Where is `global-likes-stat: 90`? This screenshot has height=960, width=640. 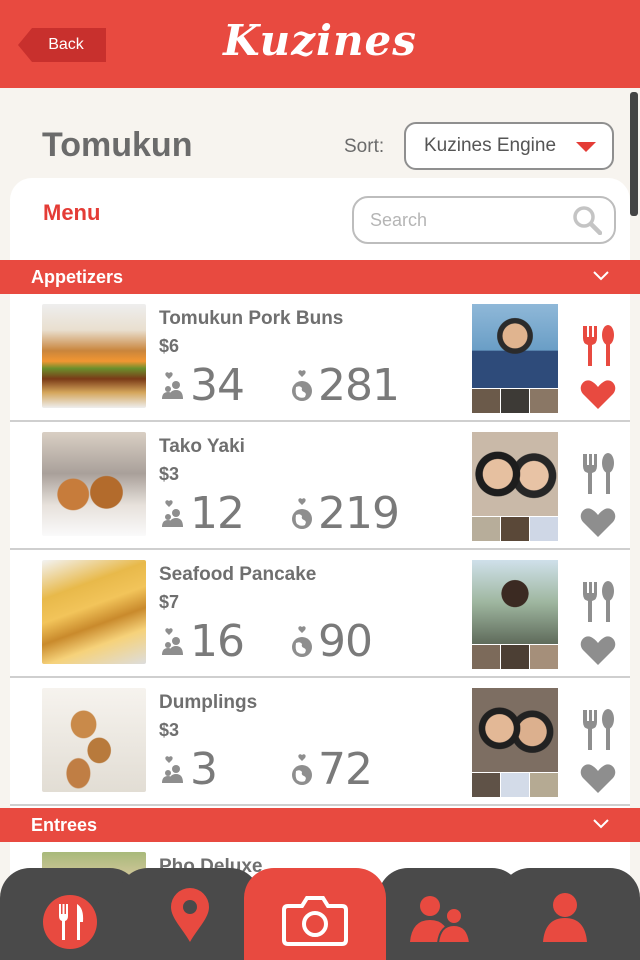
global-likes-stat: 90 is located at coordinates (330, 641).